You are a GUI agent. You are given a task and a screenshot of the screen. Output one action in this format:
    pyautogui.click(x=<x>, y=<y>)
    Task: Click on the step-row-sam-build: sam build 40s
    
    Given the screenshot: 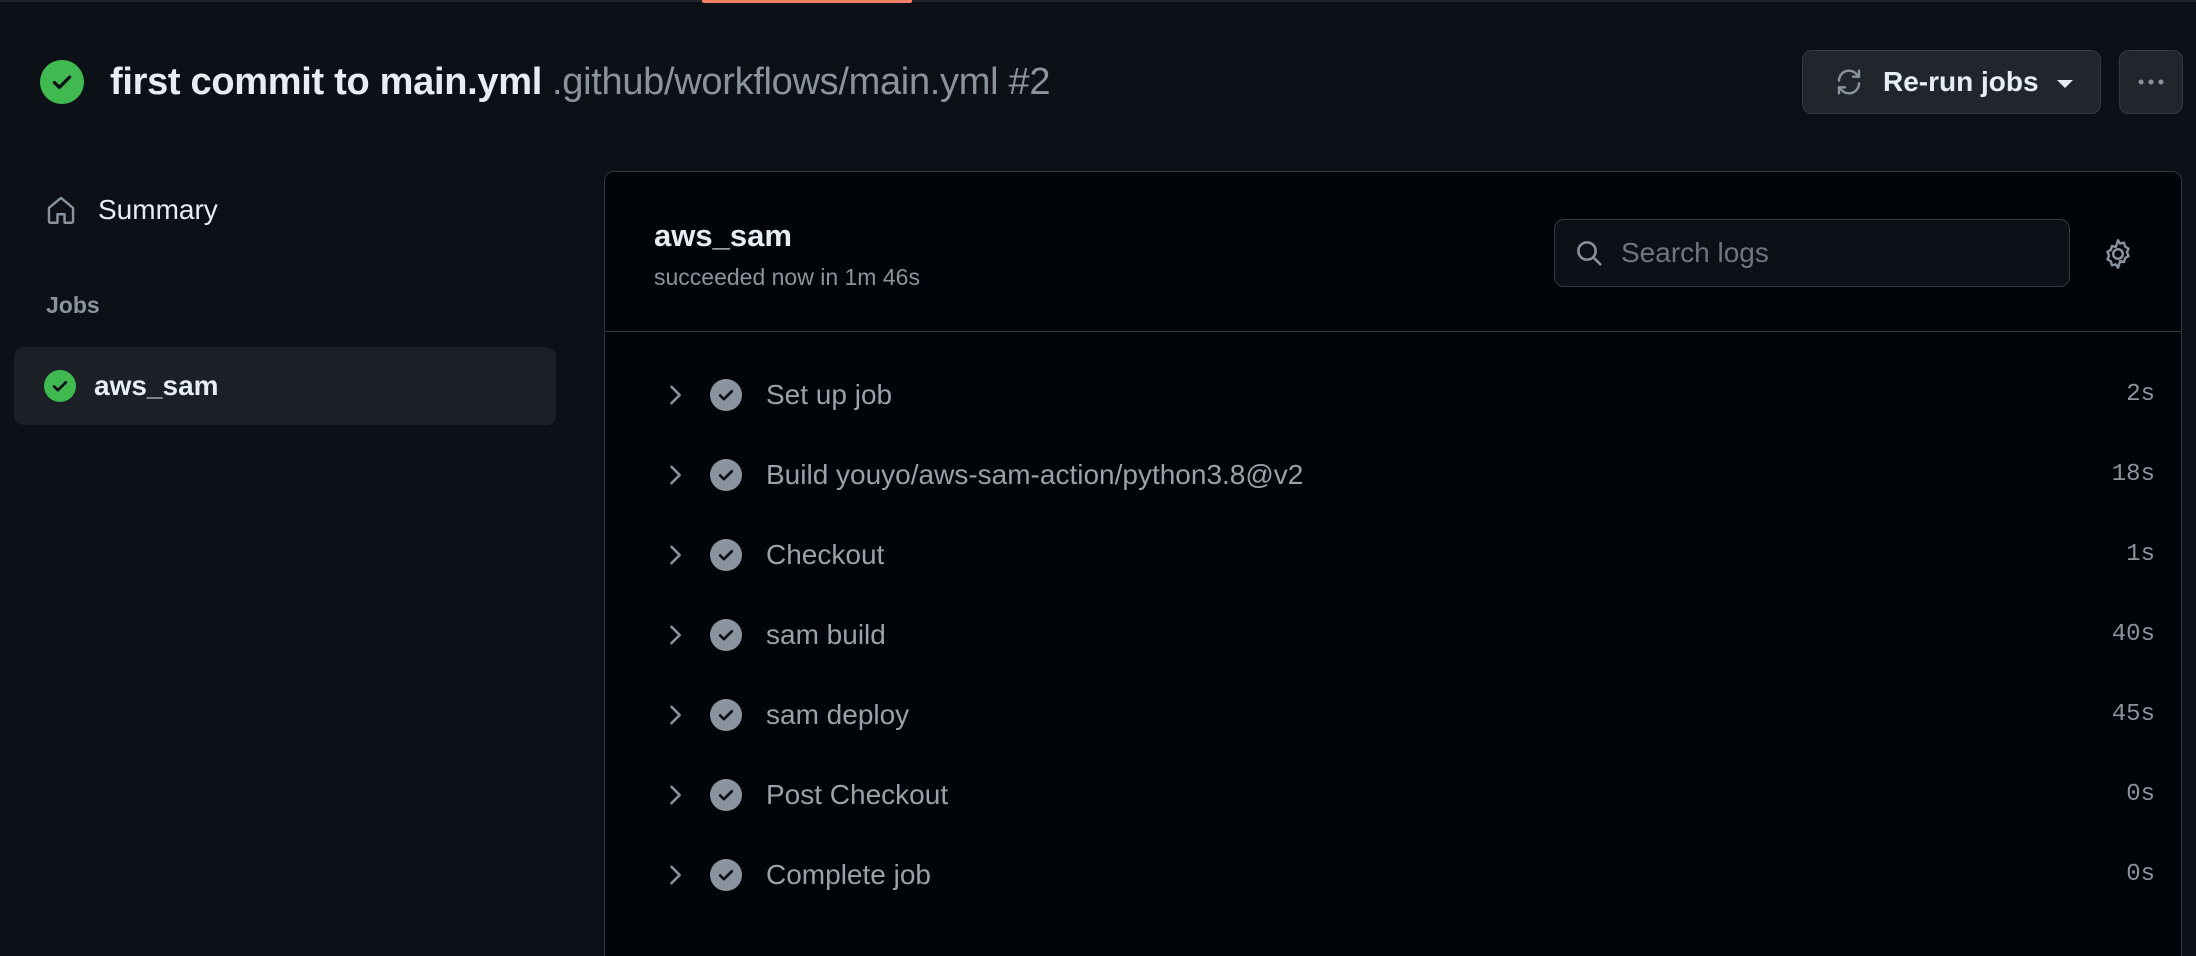 What is the action you would take?
    pyautogui.click(x=1393, y=635)
    